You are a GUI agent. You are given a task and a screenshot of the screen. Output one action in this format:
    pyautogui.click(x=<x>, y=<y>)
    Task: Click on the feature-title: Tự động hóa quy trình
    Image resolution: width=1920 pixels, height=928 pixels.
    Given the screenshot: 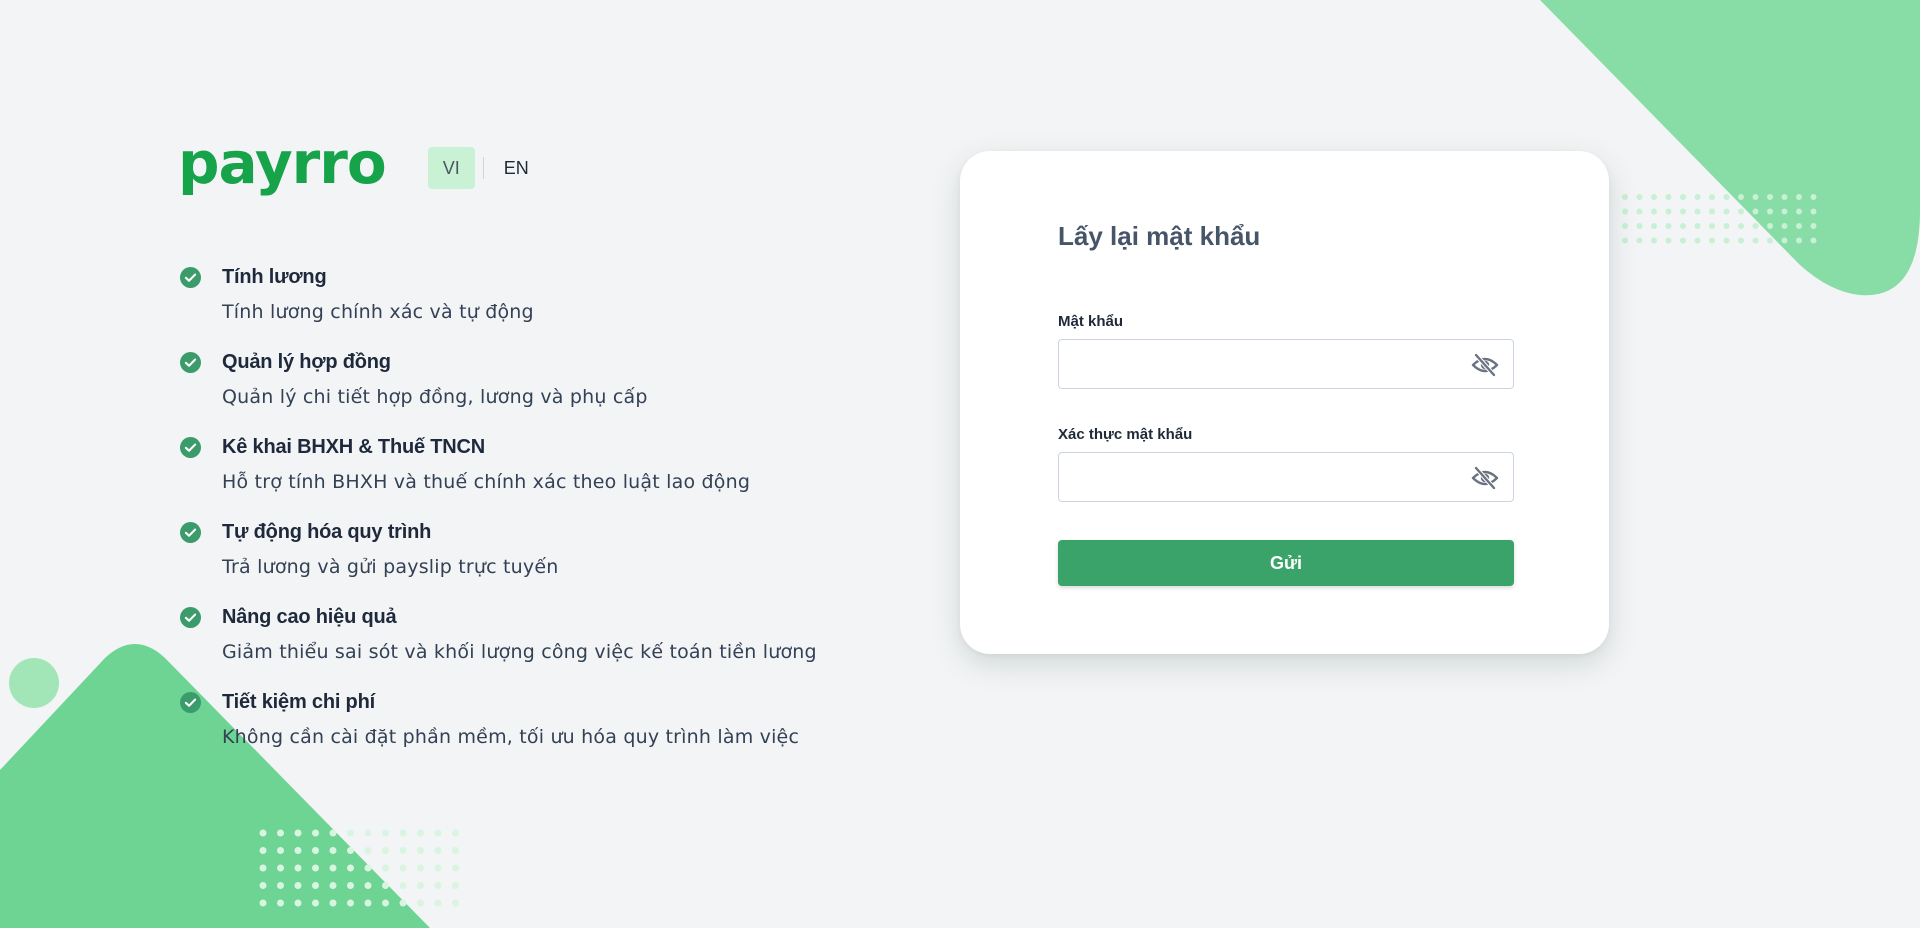 What is the action you would take?
    pyautogui.click(x=327, y=532)
    